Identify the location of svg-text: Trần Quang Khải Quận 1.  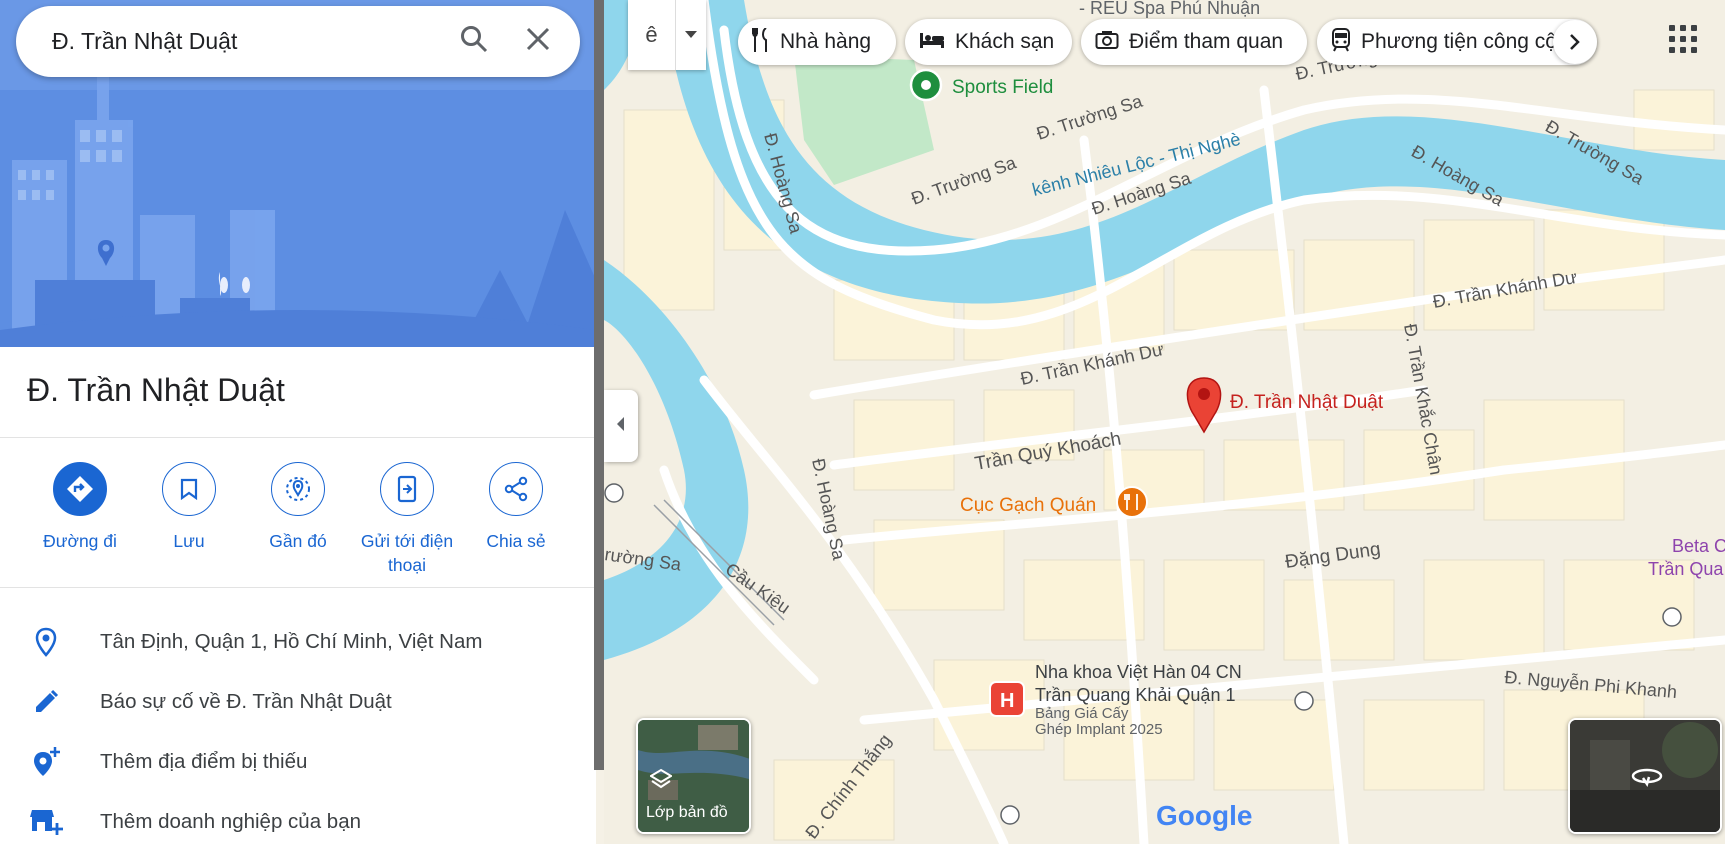
(1135, 695).